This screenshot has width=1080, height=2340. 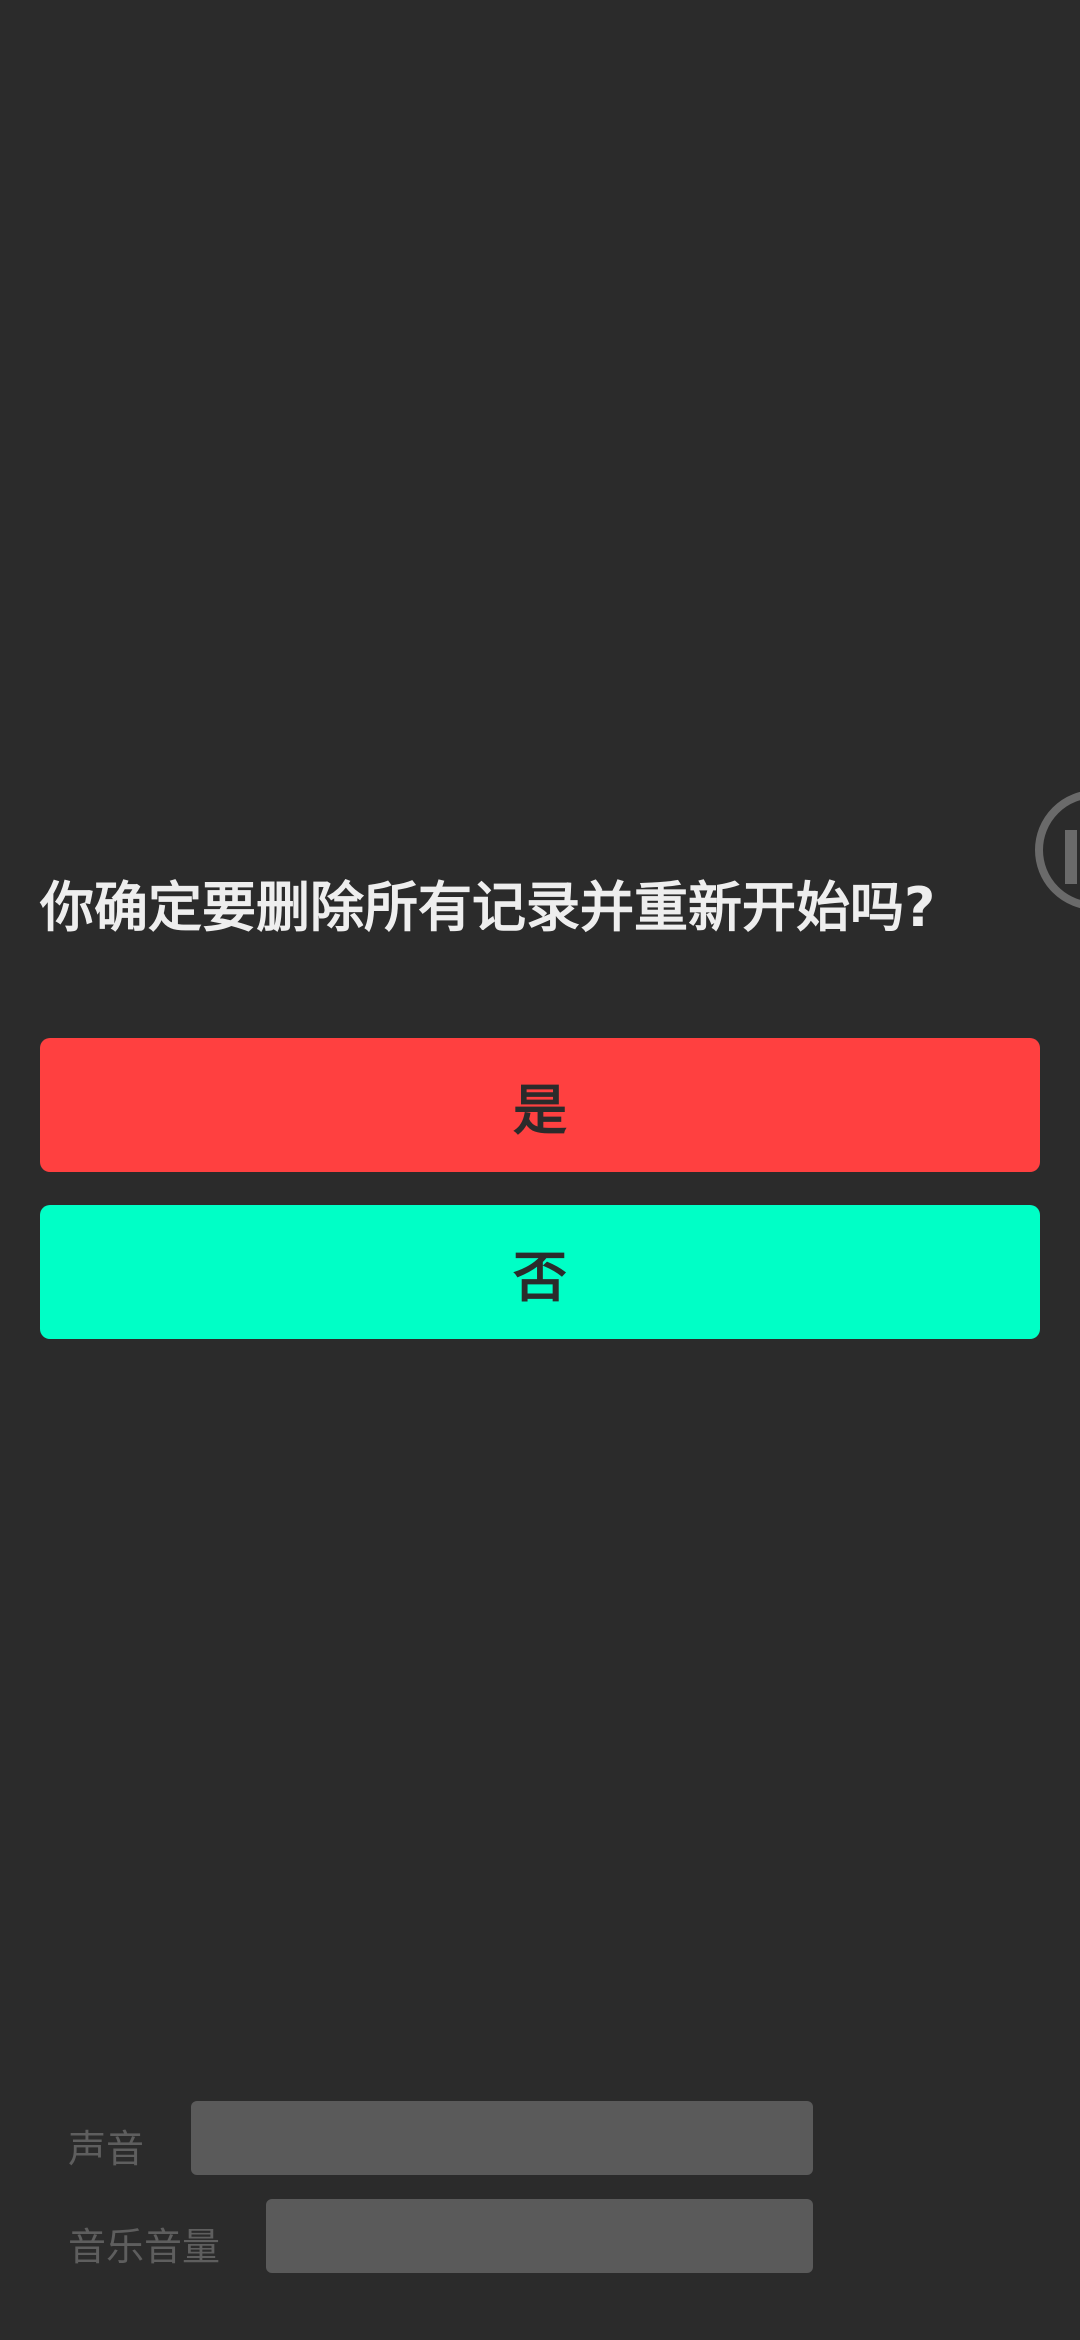 What do you see at coordinates (144, 2247) in the screenshot?
I see `music-volume-label: 音乐音量` at bounding box center [144, 2247].